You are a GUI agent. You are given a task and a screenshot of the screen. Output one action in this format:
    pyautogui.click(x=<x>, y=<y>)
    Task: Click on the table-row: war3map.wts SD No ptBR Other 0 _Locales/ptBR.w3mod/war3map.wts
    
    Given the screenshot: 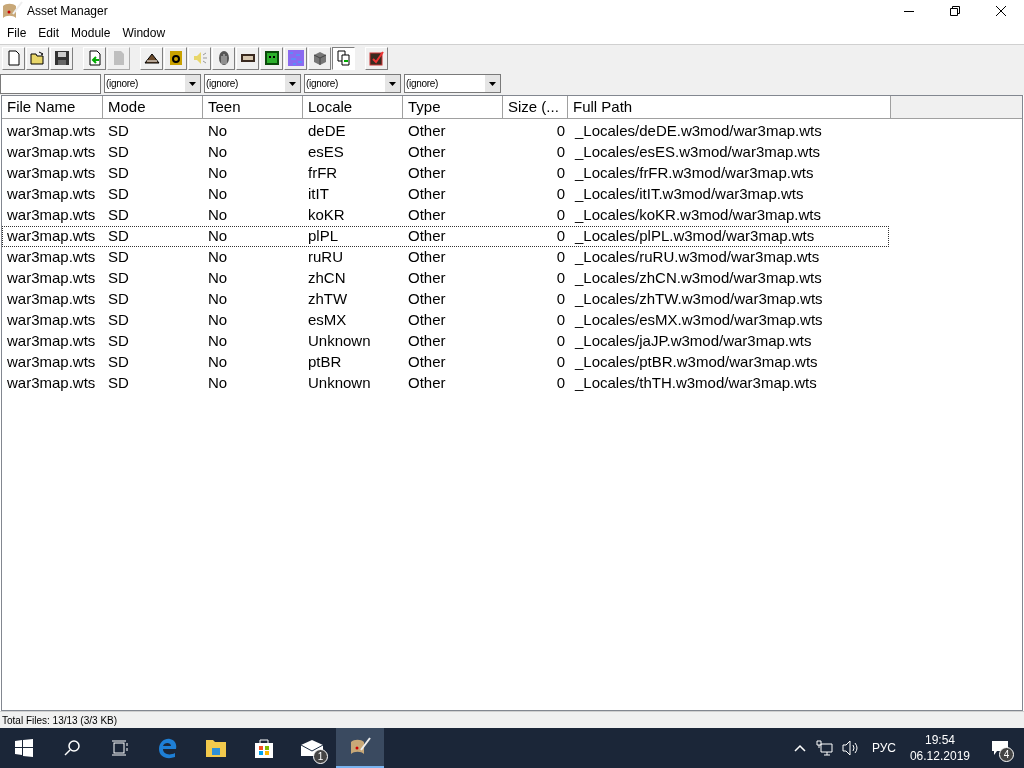 What is the action you would take?
    pyautogui.click(x=445, y=362)
    